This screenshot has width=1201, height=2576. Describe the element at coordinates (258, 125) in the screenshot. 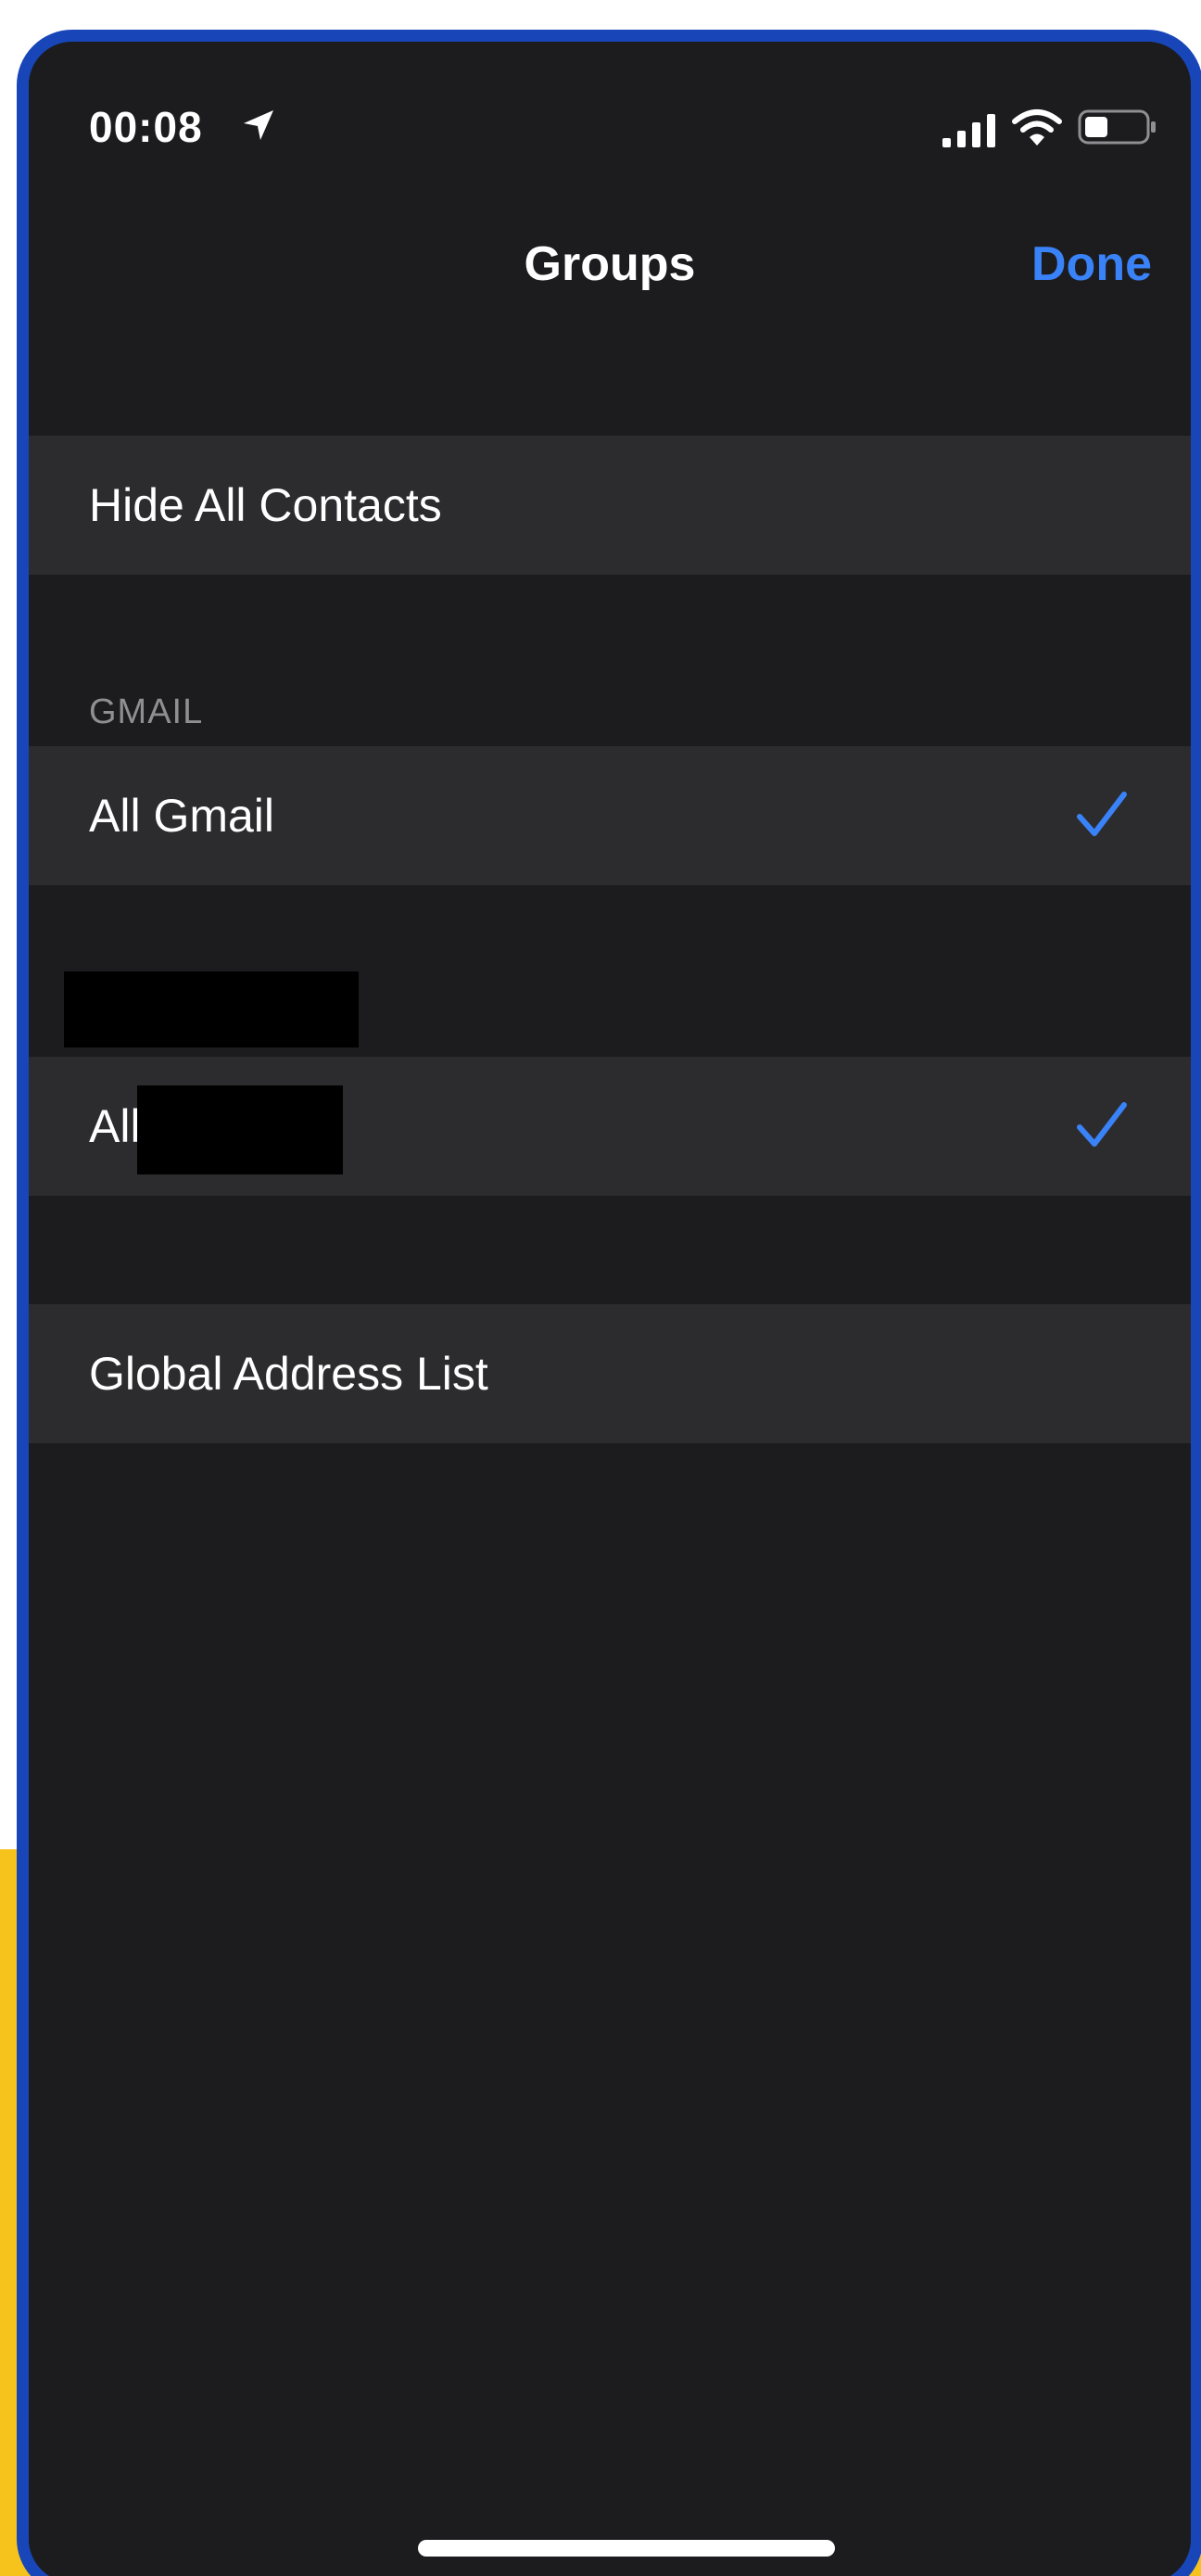

I see `location-arrow-icon` at that location.